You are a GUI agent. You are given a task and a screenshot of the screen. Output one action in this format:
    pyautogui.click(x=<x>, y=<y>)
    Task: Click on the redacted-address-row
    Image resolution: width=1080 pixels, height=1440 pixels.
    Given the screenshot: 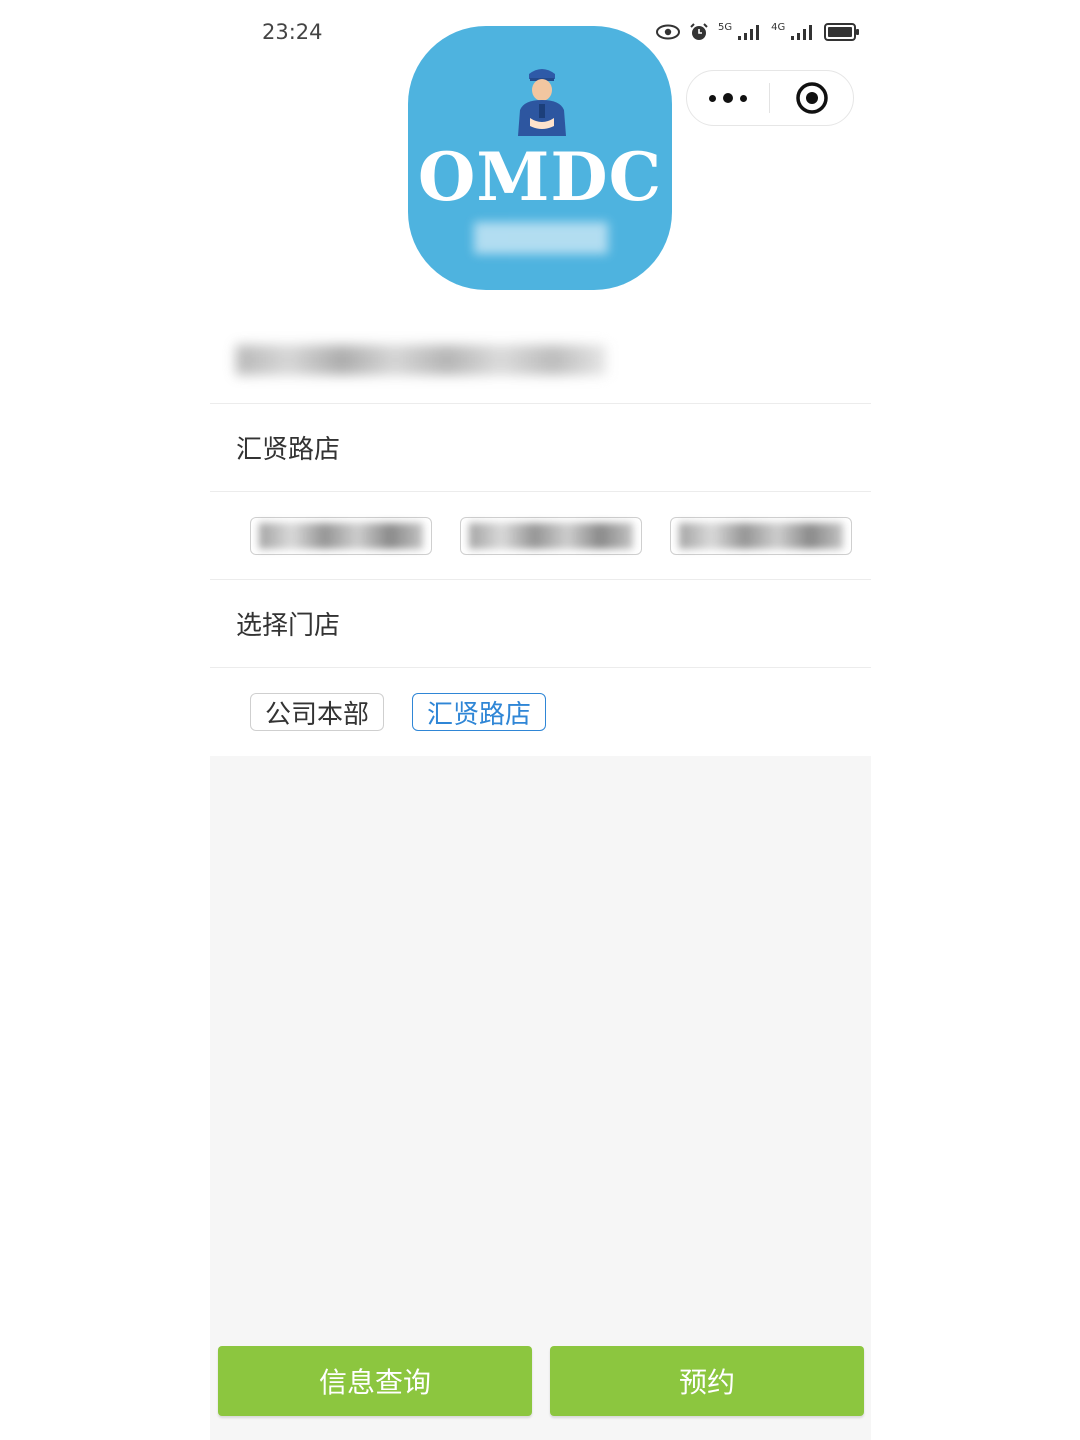 What is the action you would take?
    pyautogui.click(x=540, y=360)
    